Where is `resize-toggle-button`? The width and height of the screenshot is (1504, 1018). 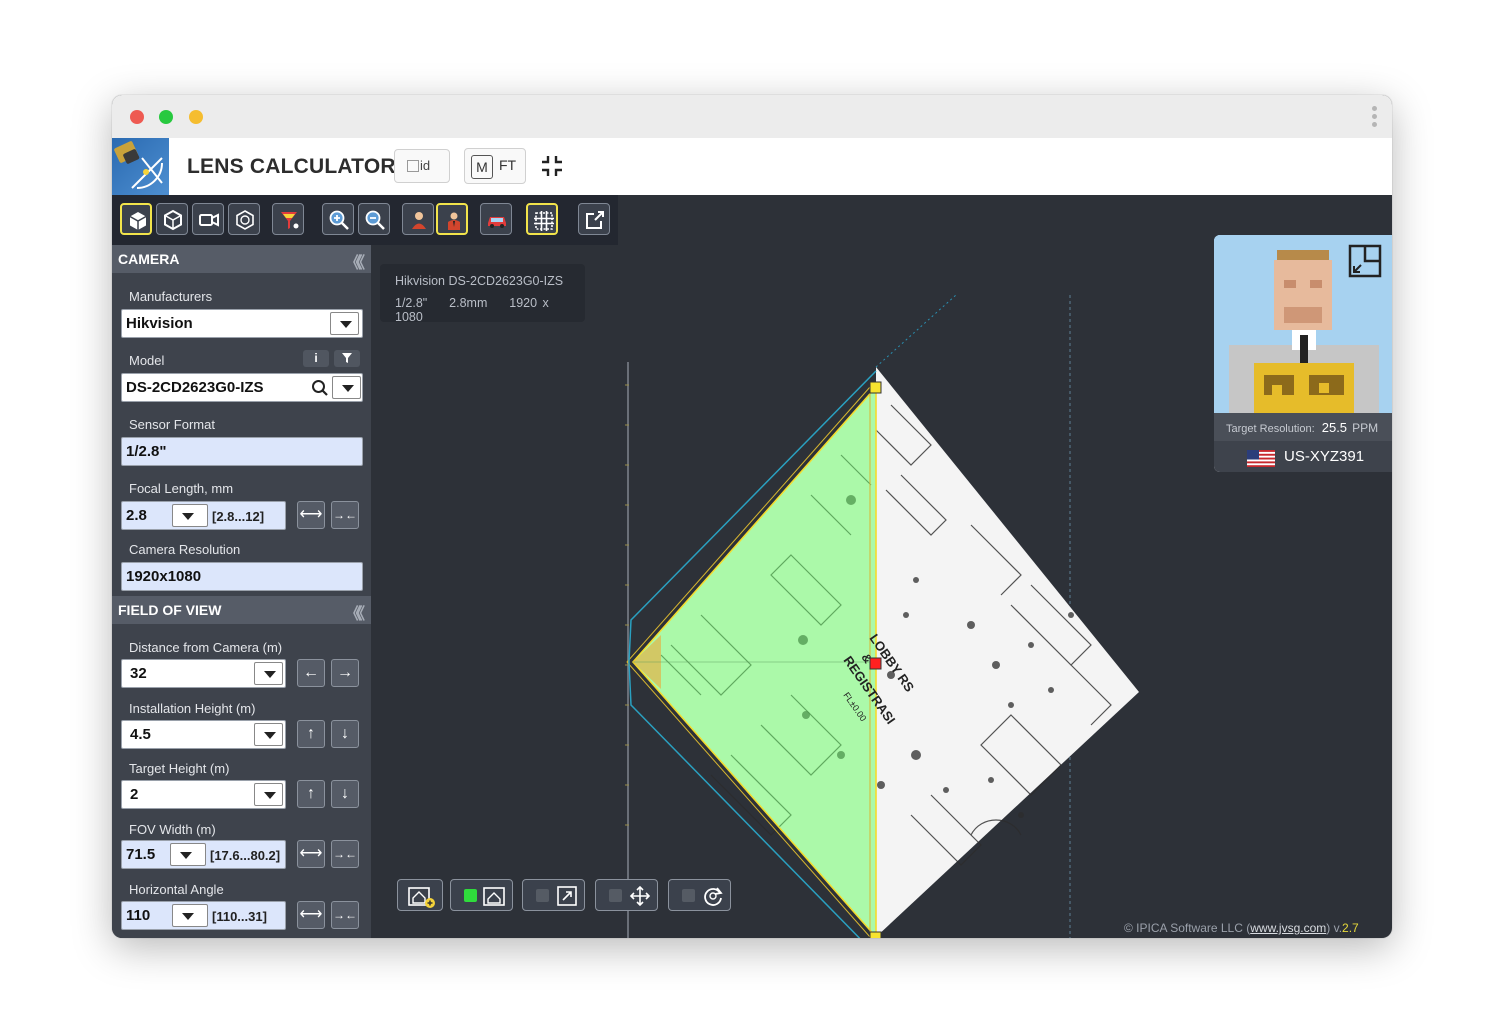 resize-toggle-button is located at coordinates (553, 895).